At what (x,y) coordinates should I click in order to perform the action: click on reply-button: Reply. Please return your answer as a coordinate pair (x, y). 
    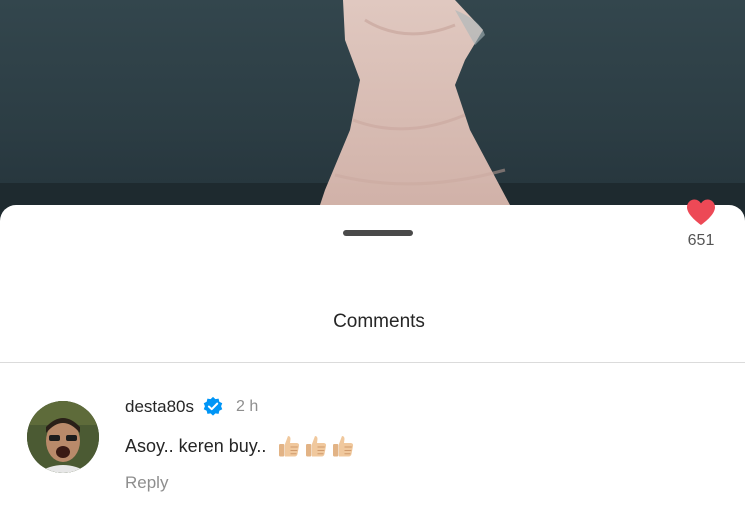
    Looking at the image, I should click on (146, 483).